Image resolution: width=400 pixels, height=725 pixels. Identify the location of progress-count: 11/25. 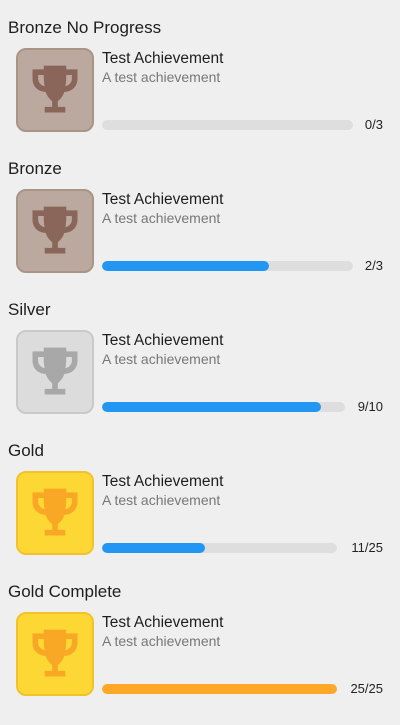
(367, 547).